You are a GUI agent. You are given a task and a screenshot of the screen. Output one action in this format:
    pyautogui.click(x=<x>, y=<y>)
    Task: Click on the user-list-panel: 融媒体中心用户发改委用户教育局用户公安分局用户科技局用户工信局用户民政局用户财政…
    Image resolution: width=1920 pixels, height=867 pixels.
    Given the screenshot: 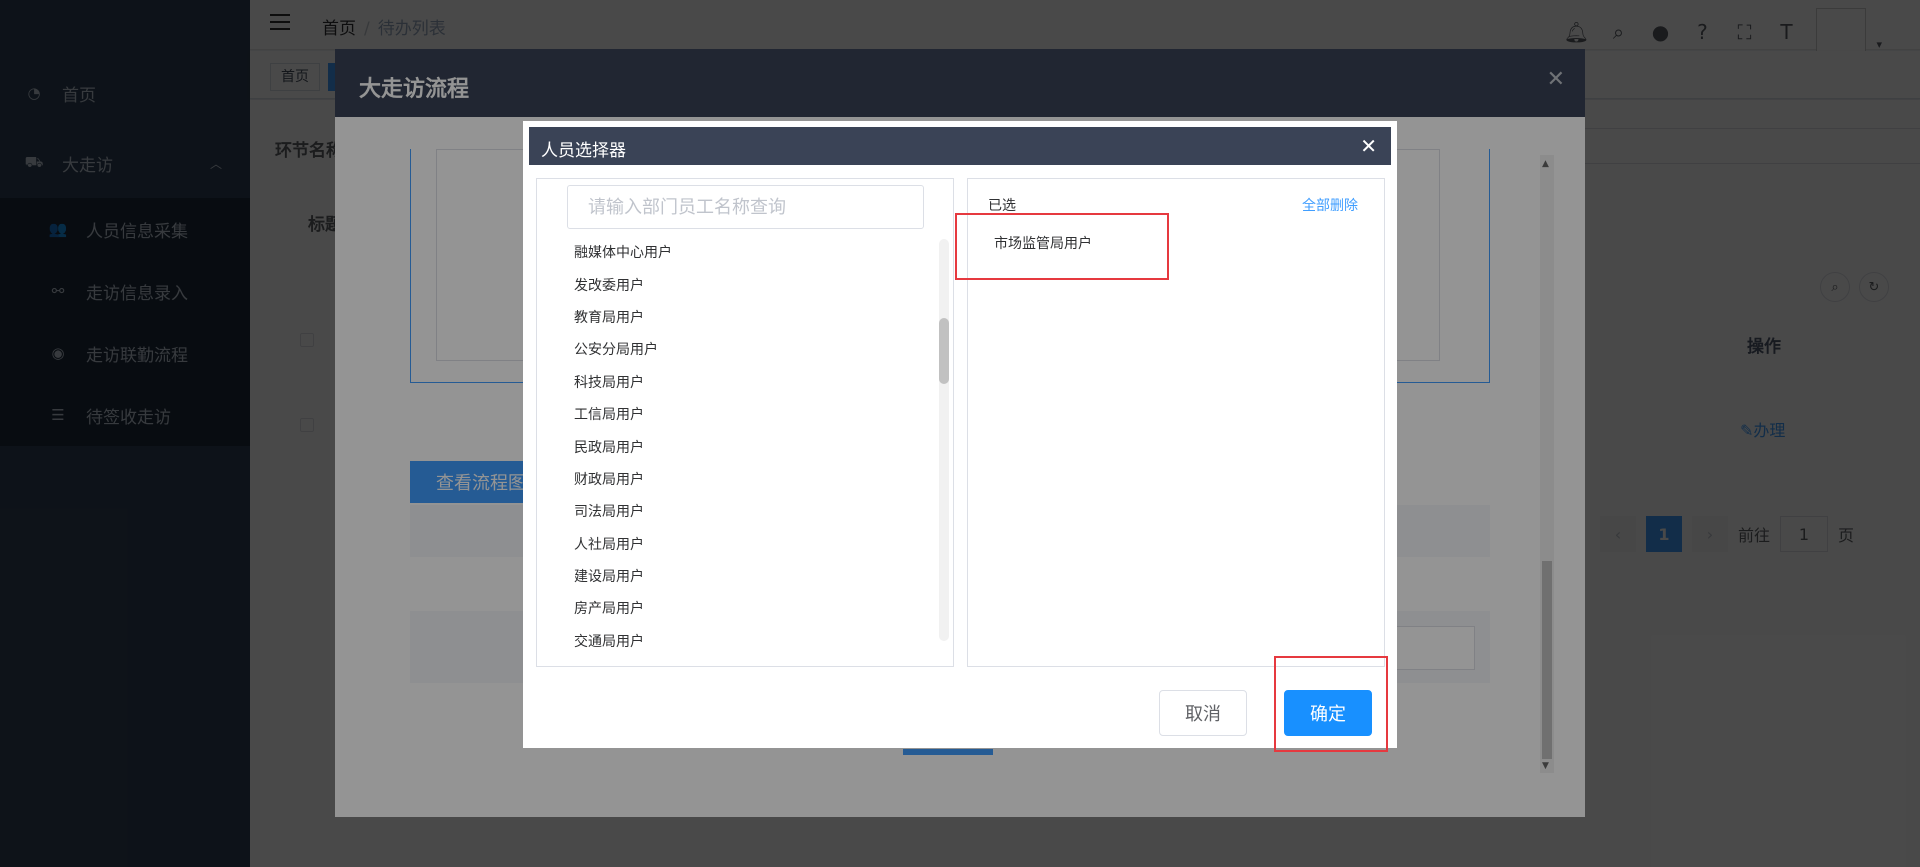 What is the action you would take?
    pyautogui.click(x=745, y=422)
    